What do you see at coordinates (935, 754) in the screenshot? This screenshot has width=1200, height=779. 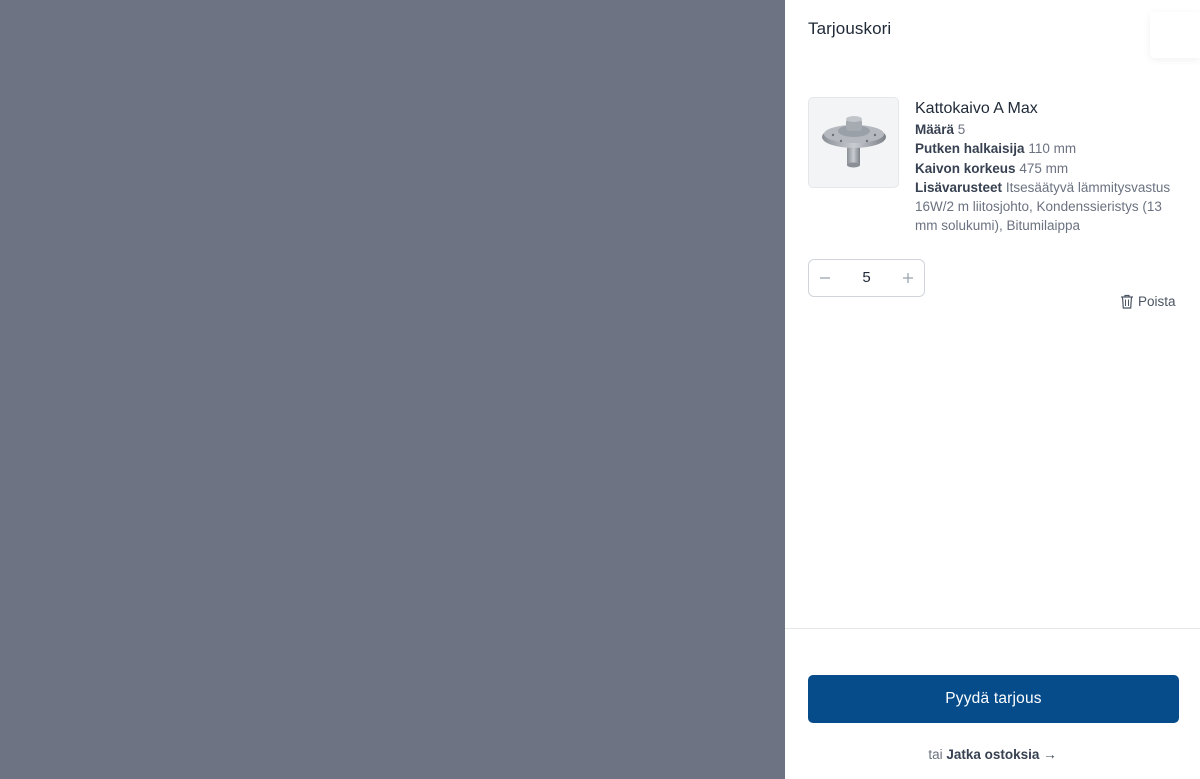 I see `continue-prefix: tai` at bounding box center [935, 754].